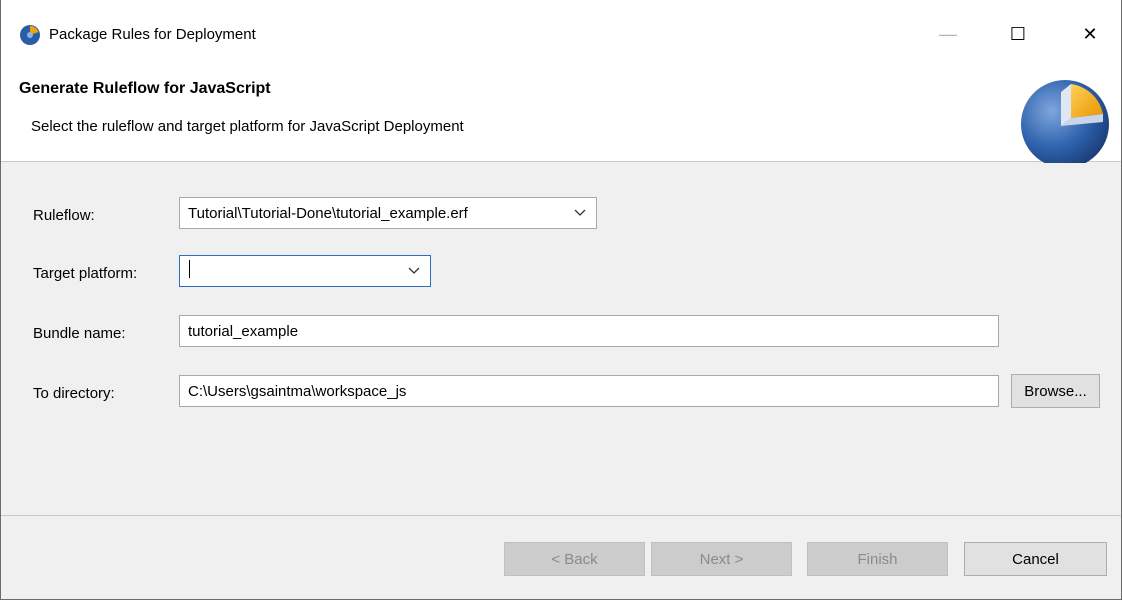 This screenshot has width=1122, height=600. I want to click on to-directory-value: C:\Users\gsaintma\workspace_js, so click(297, 391).